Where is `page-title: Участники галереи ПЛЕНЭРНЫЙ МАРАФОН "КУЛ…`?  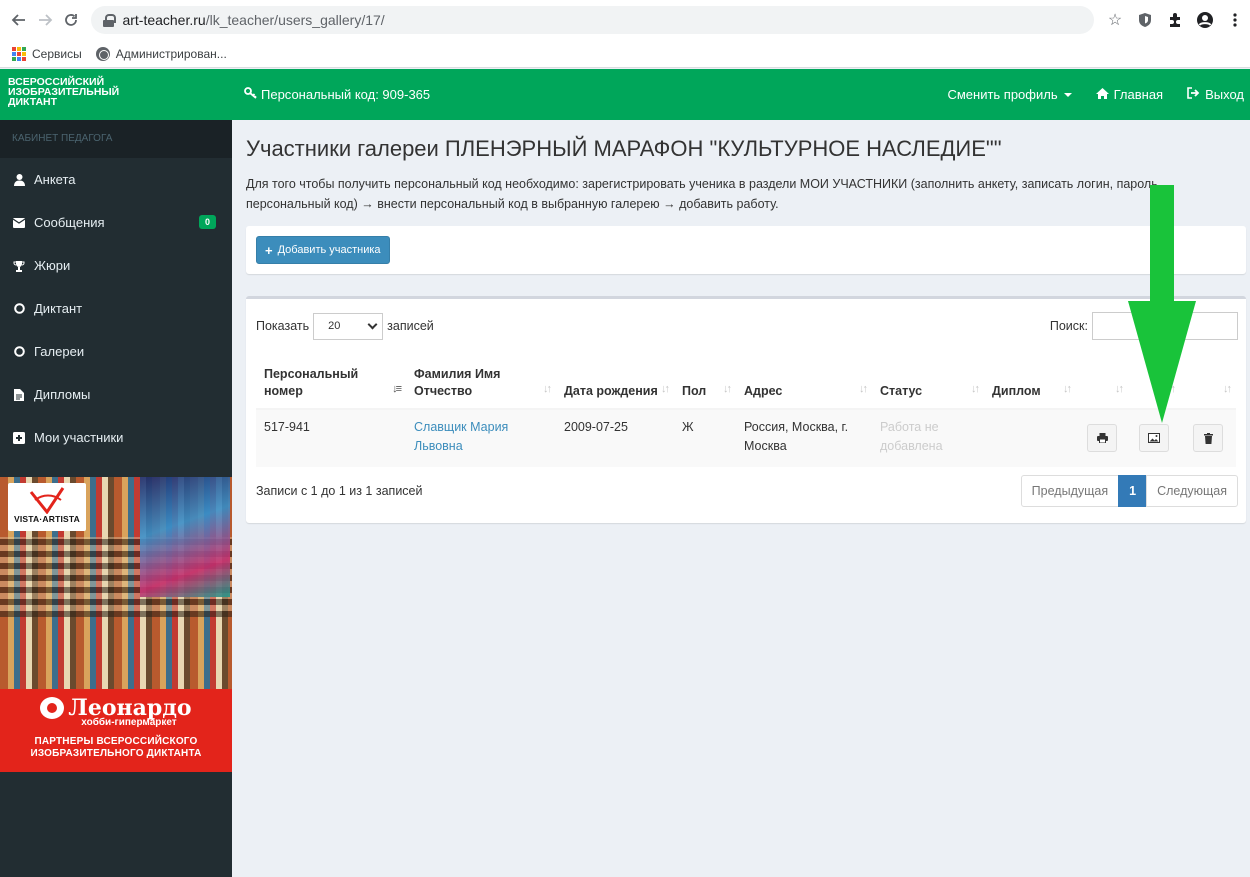
page-title: Участники галереи ПЛЕНЭРНЫЙ МАРАФОН "КУЛ… is located at coordinates (624, 148).